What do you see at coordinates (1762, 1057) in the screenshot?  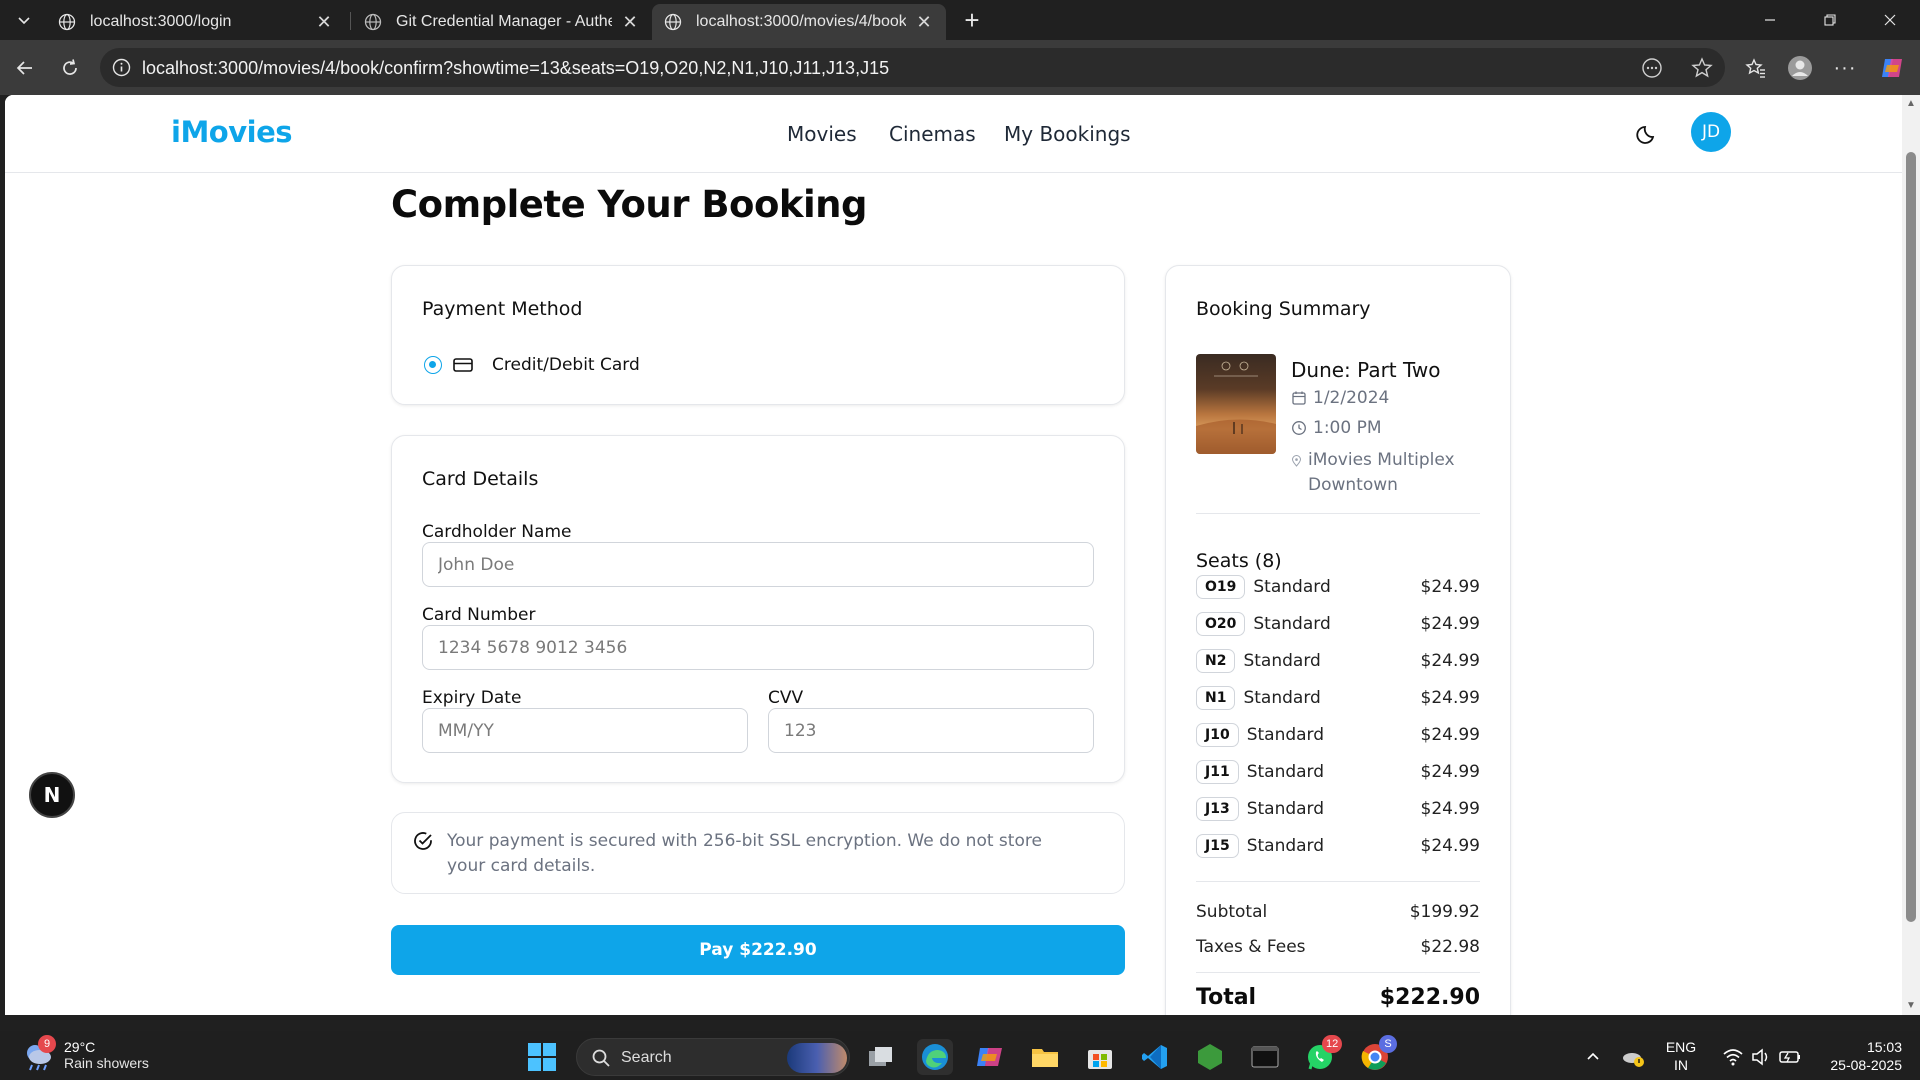 I see `quick-settings-button` at bounding box center [1762, 1057].